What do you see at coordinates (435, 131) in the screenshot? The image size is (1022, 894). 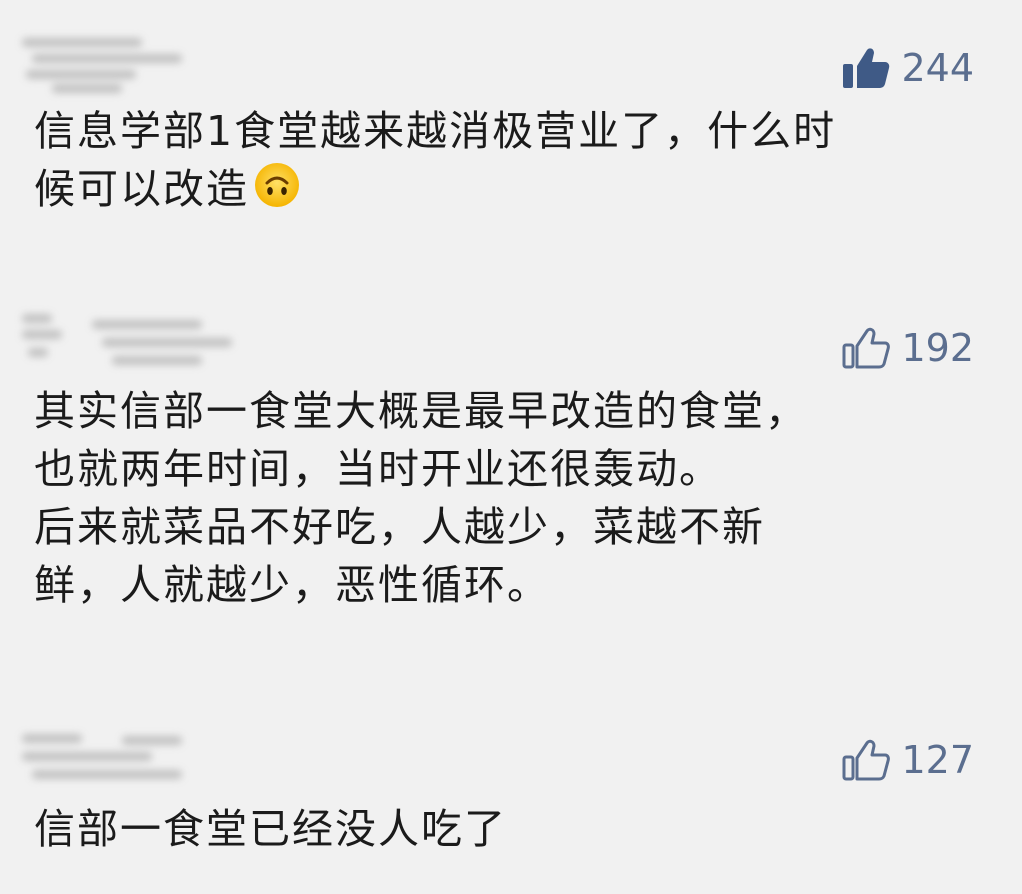 I see `comment-line: 信息学部1食堂越来越消极营业了，什么时` at bounding box center [435, 131].